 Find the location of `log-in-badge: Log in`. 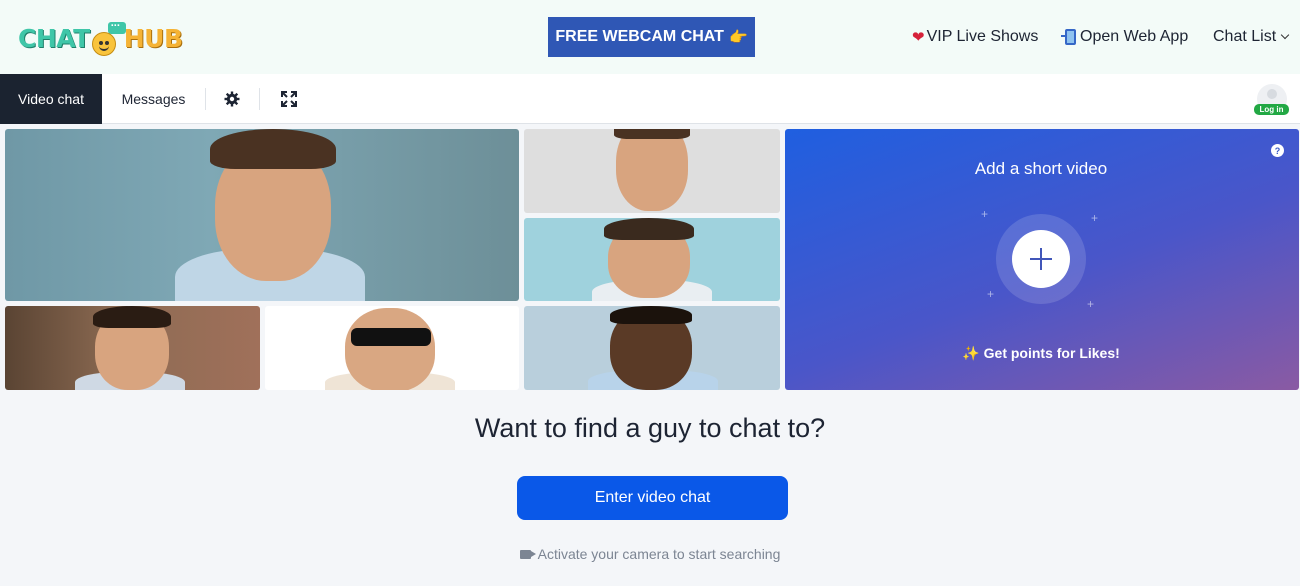

log-in-badge: Log in is located at coordinates (1271, 109).